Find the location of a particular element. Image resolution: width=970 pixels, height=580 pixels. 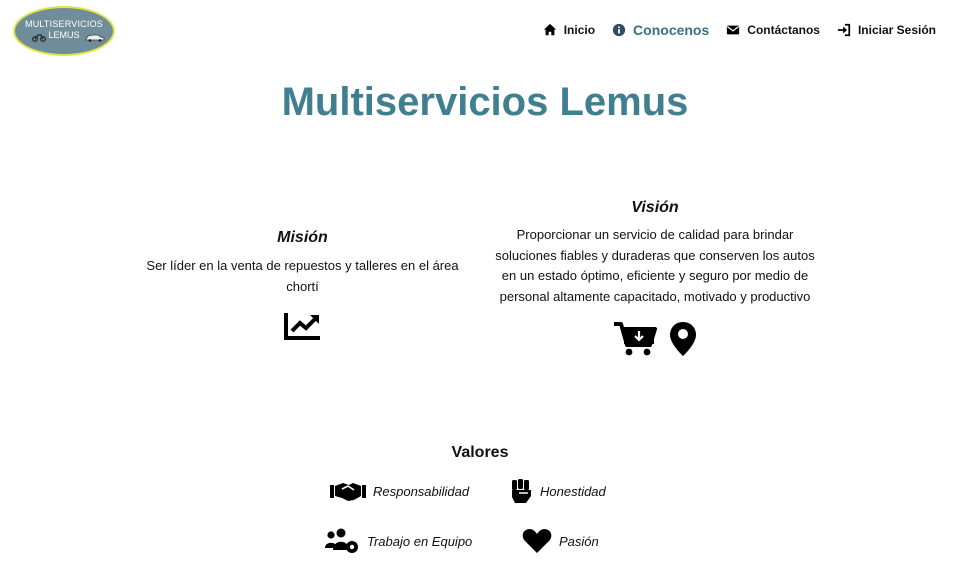

valor-trabajo-equipo-label: Trabajo en Equipo is located at coordinates (420, 541).